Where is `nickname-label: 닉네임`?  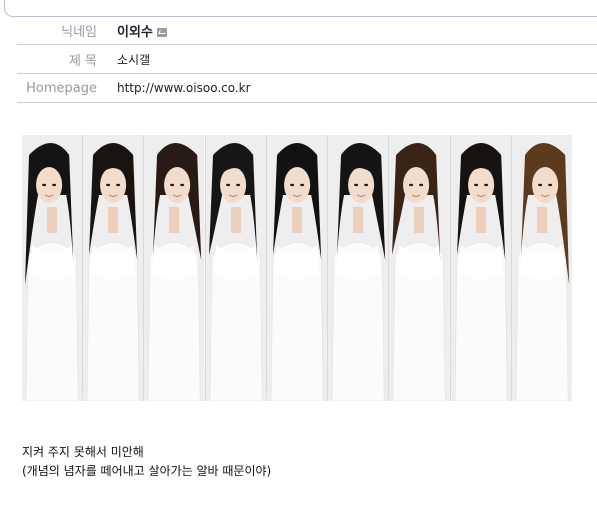 nickname-label: 닉네임 is located at coordinates (67, 30).